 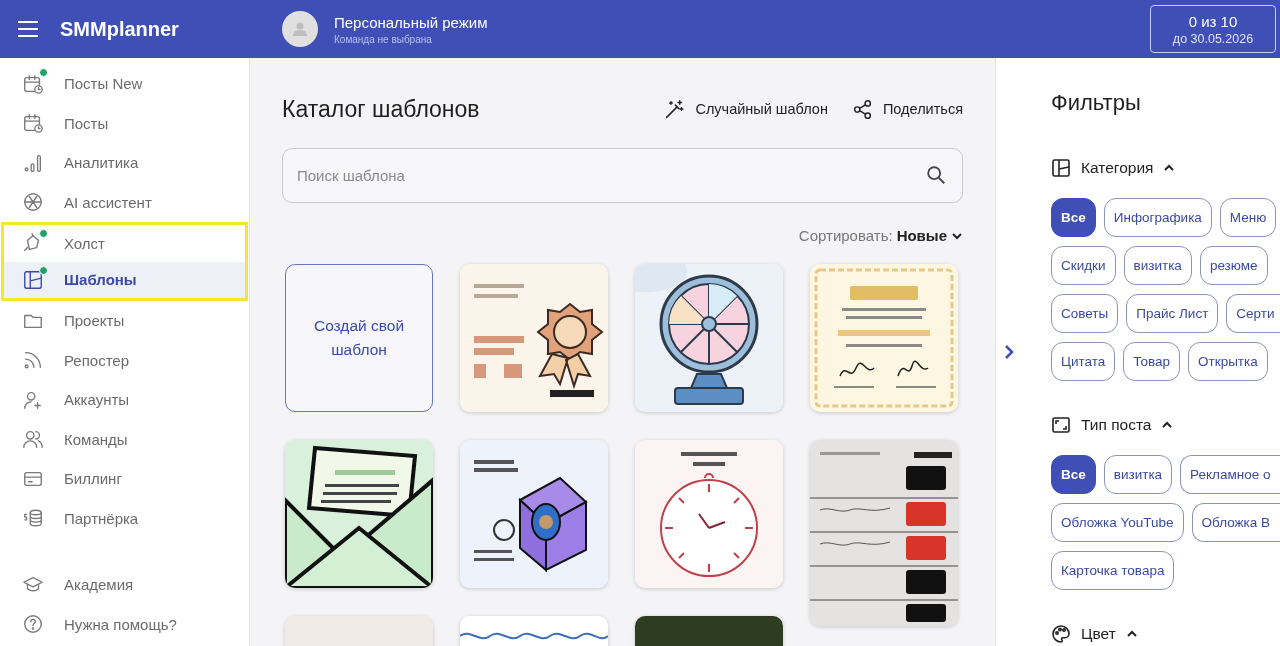 I want to click on filter-chip: резюме, so click(x=1233, y=265).